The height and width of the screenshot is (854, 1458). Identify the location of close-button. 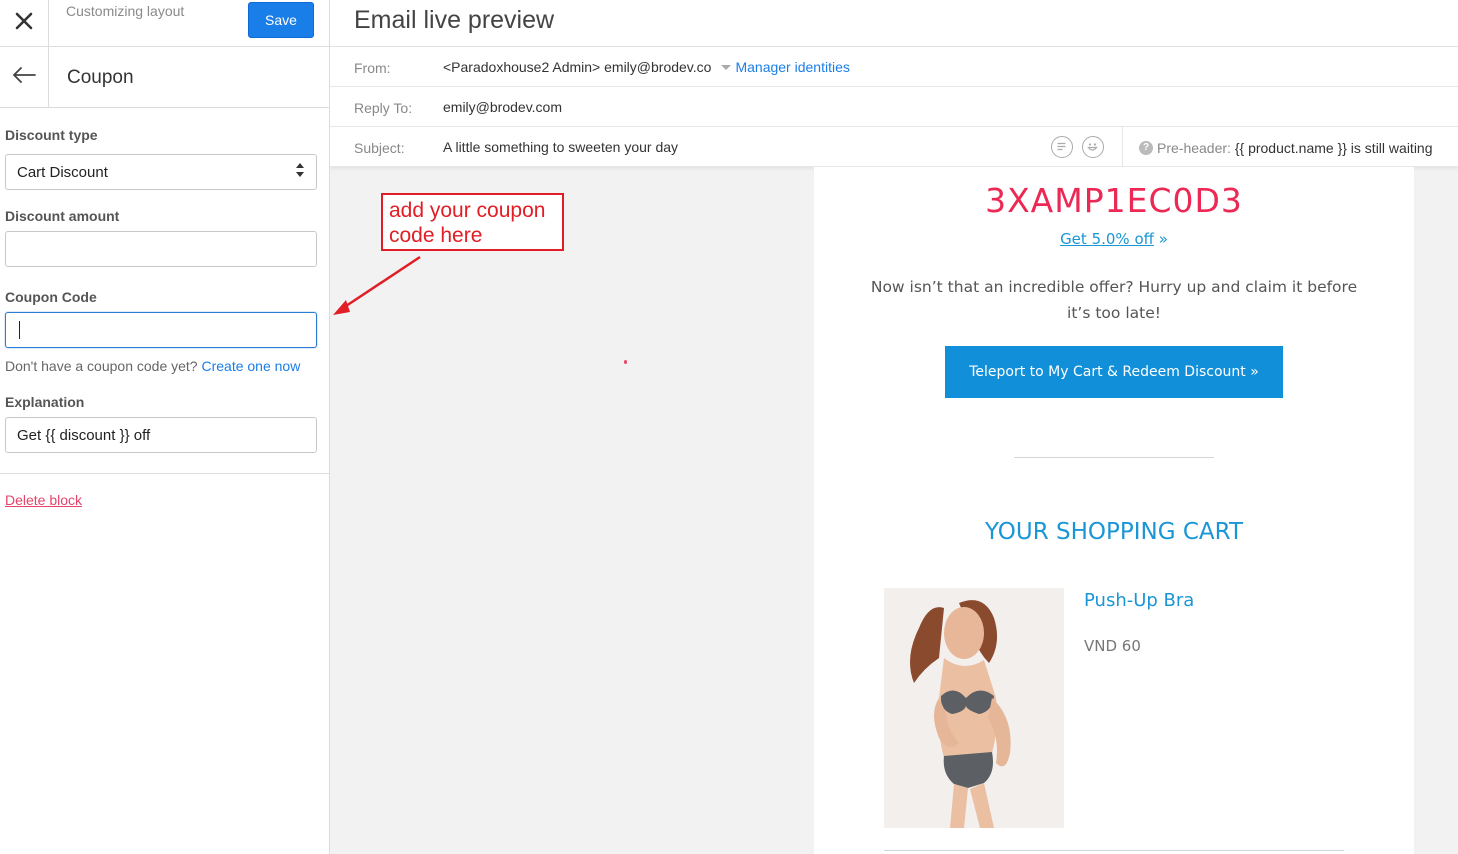
(24, 23).